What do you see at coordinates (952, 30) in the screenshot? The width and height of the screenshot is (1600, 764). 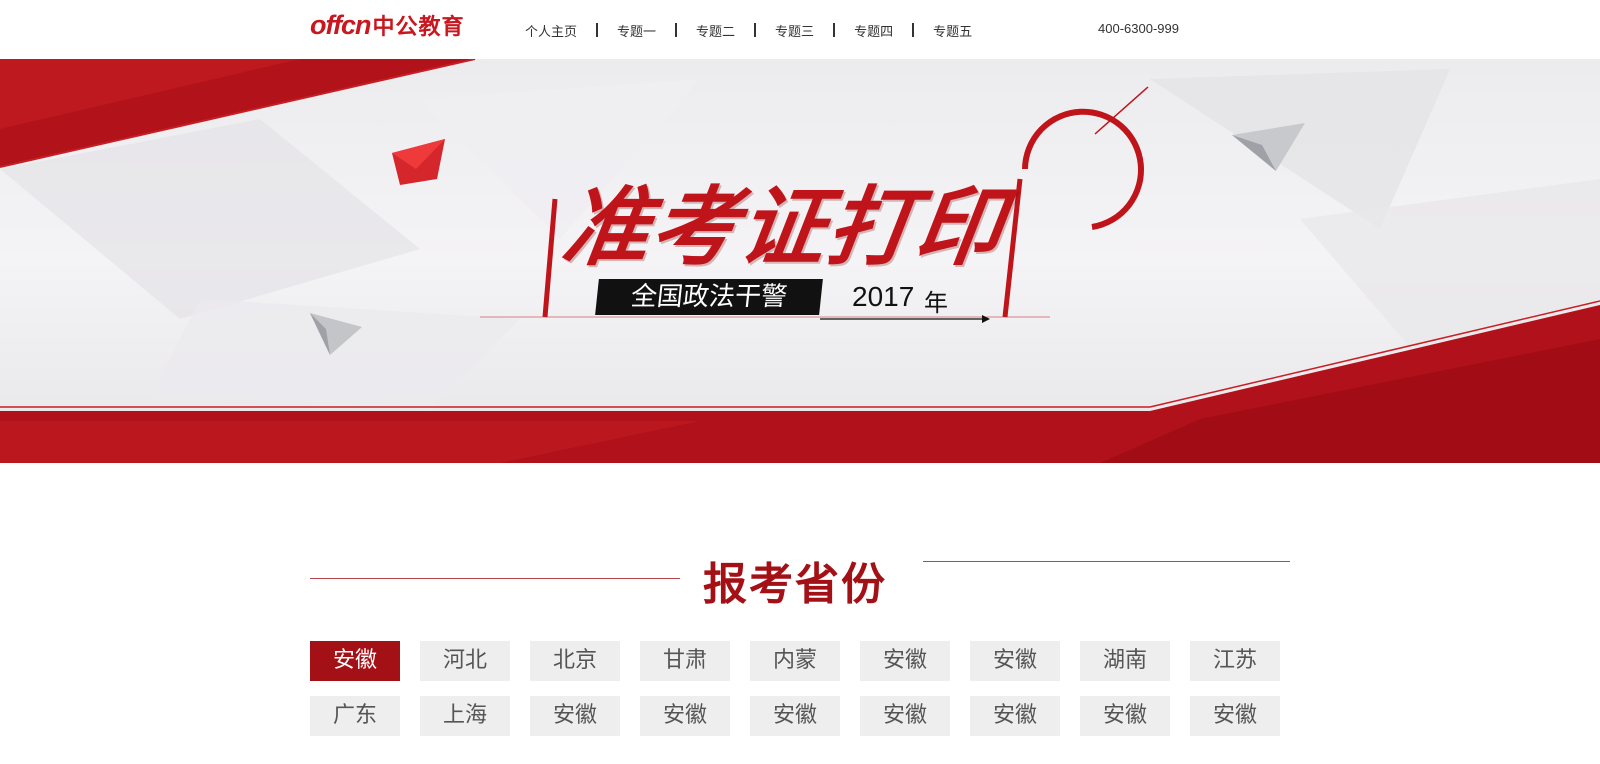 I see `nav-item-topic-5: 专题五` at bounding box center [952, 30].